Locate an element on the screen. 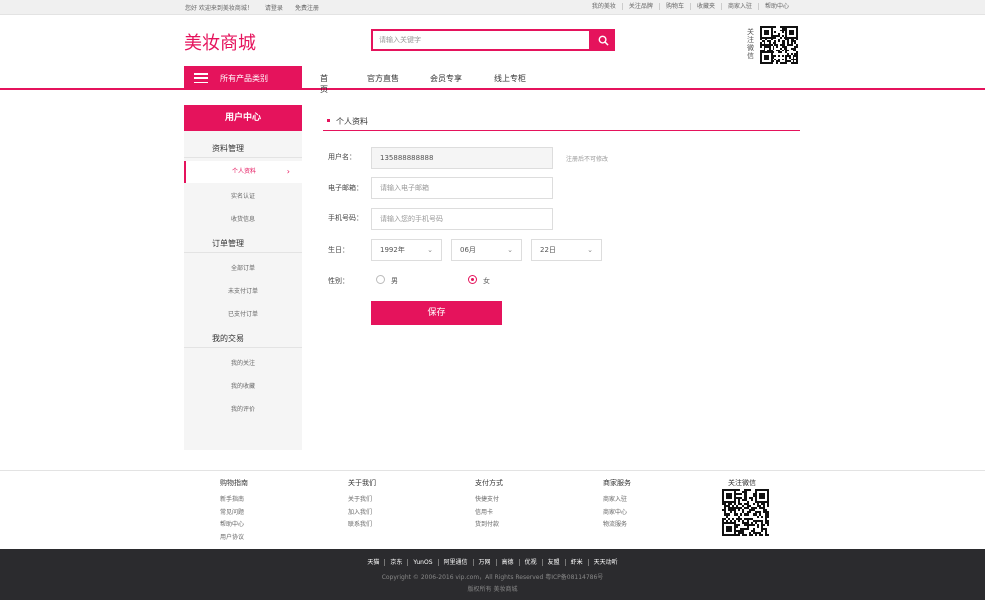 The image size is (985, 600). partner-link: 阿里通信 is located at coordinates (455, 562).